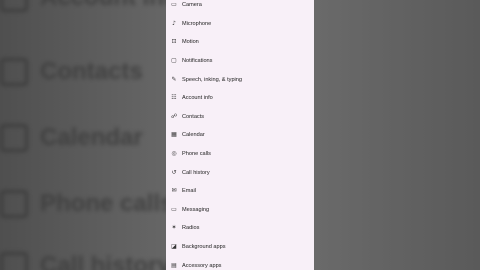 The height and width of the screenshot is (270, 480). Describe the element at coordinates (174, 154) in the screenshot. I see `phone-calls-icon: ◎` at that location.